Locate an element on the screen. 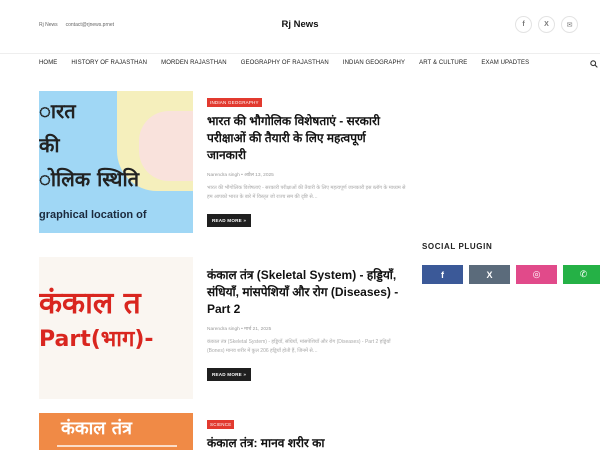 The width and height of the screenshot is (600, 450). social-plugin-buttons: f X ◎ ✆ is located at coordinates (511, 274).